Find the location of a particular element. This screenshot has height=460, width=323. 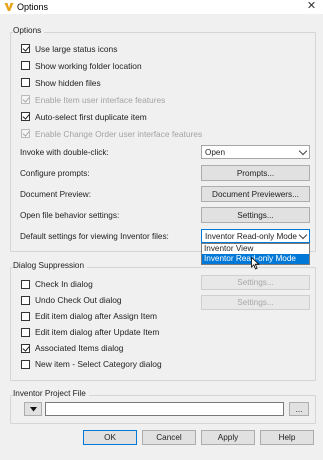

checkbox-row-associated-items: Associated Items dialog is located at coordinates (91, 348).